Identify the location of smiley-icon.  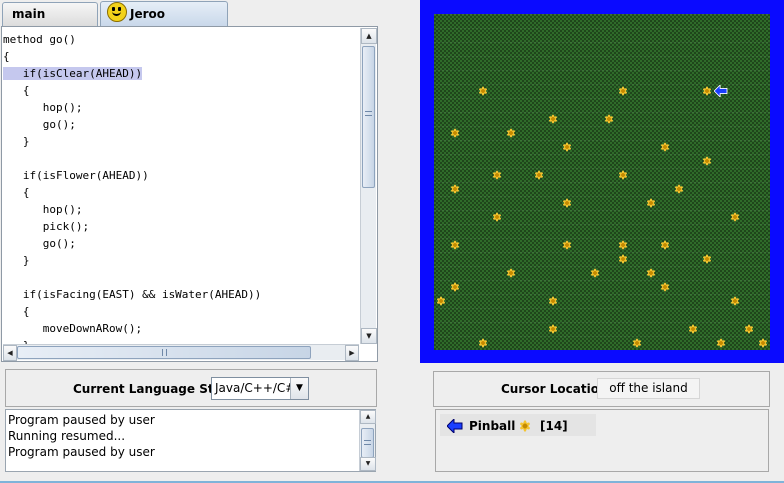
(117, 12).